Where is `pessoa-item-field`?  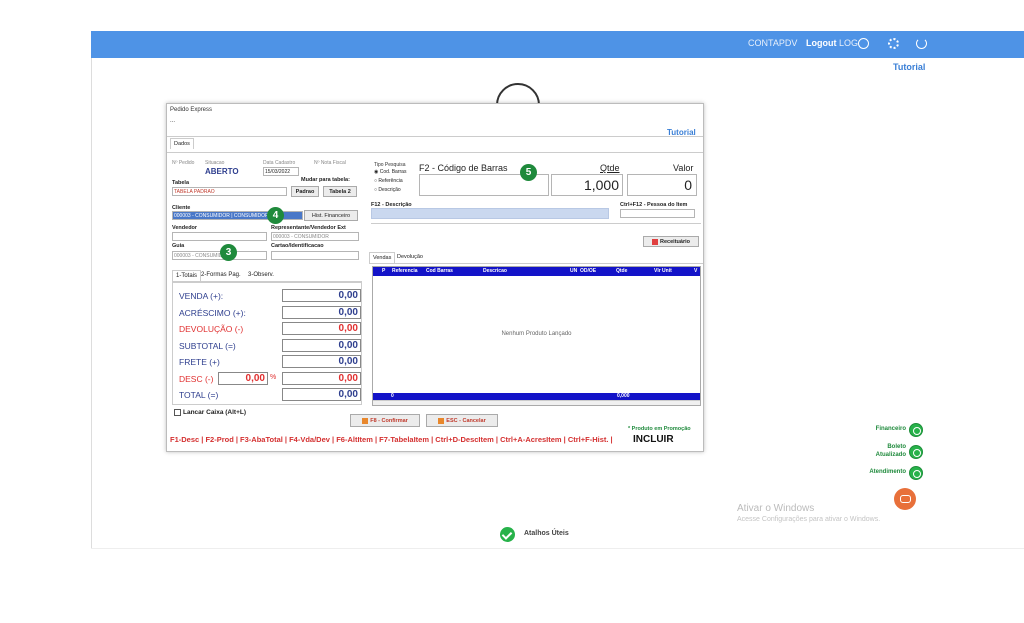 pessoa-item-field is located at coordinates (657, 213).